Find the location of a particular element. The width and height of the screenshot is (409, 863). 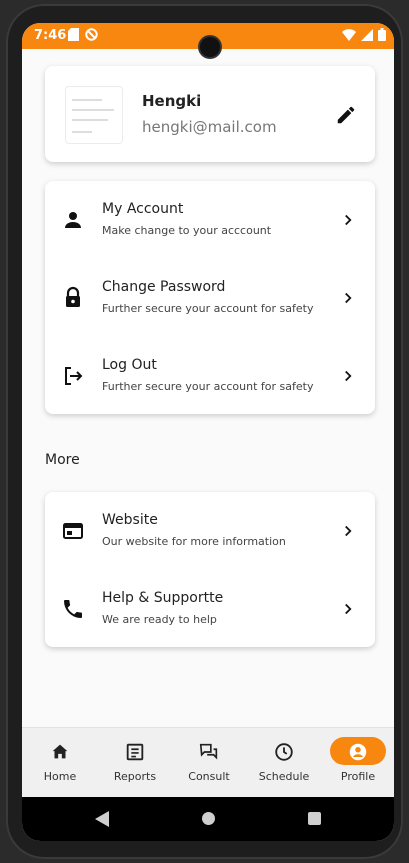

lock-icon is located at coordinates (73, 296).